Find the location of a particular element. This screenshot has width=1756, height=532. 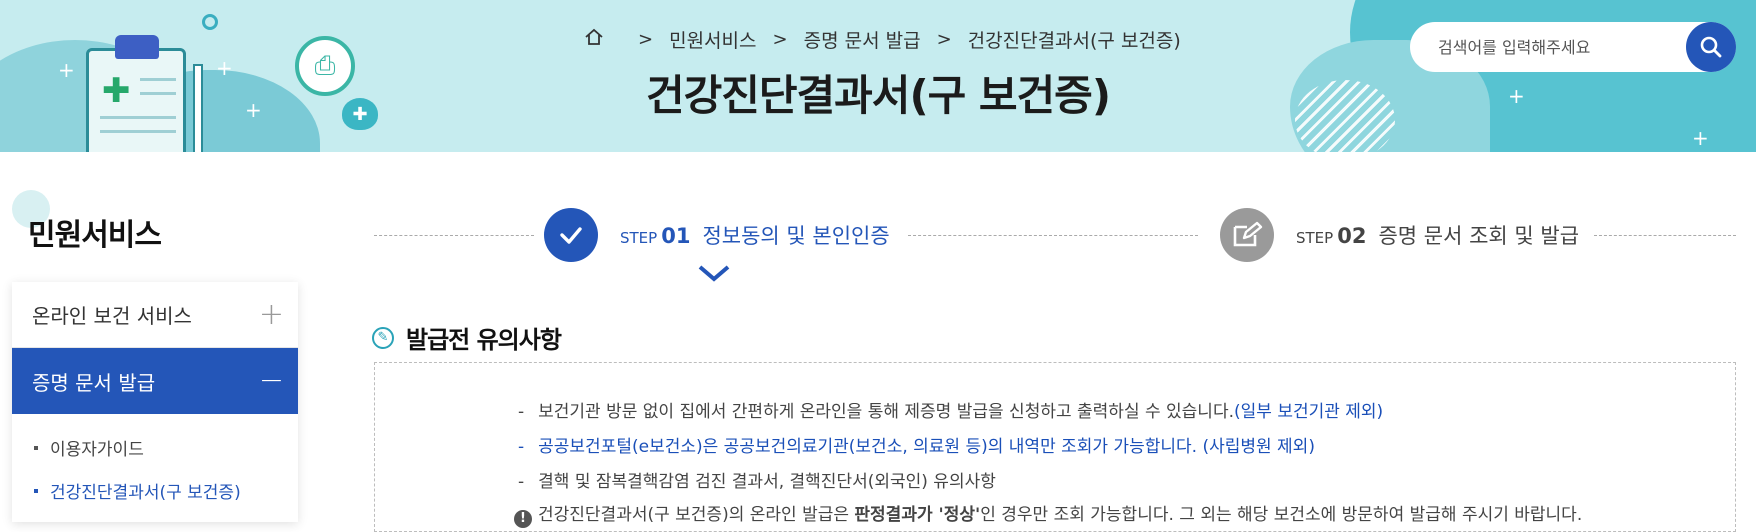

step-1-indicator is located at coordinates (571, 235).